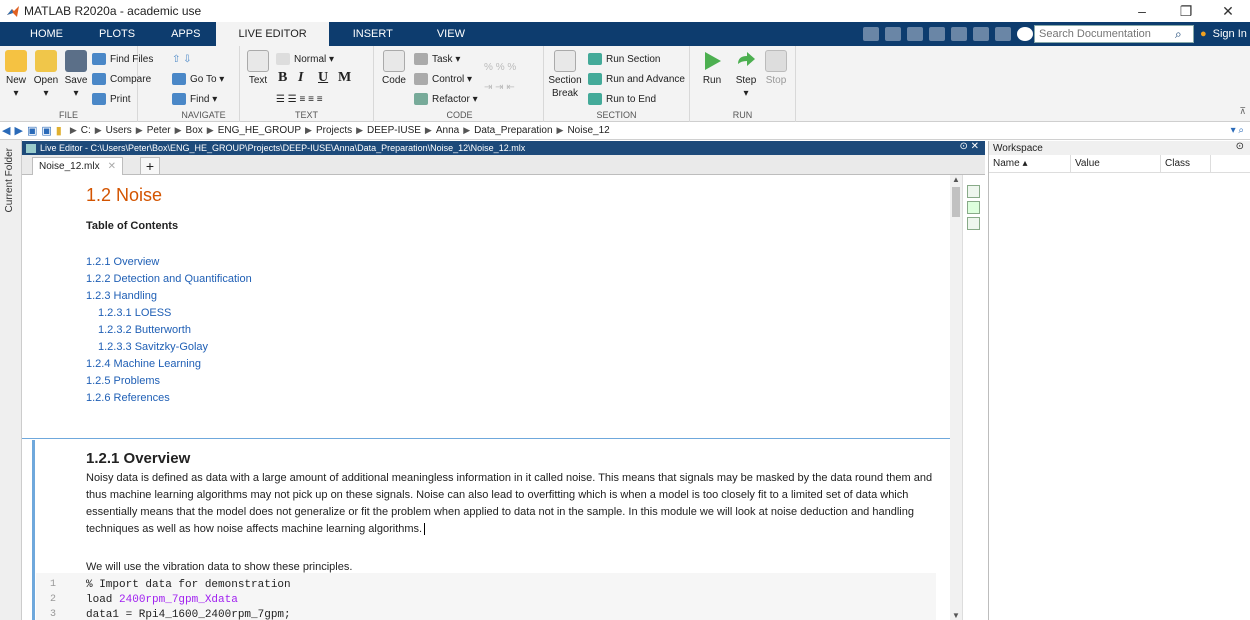  I want to click on toc-link: 1.2.3.1 LOESS, so click(169, 313).